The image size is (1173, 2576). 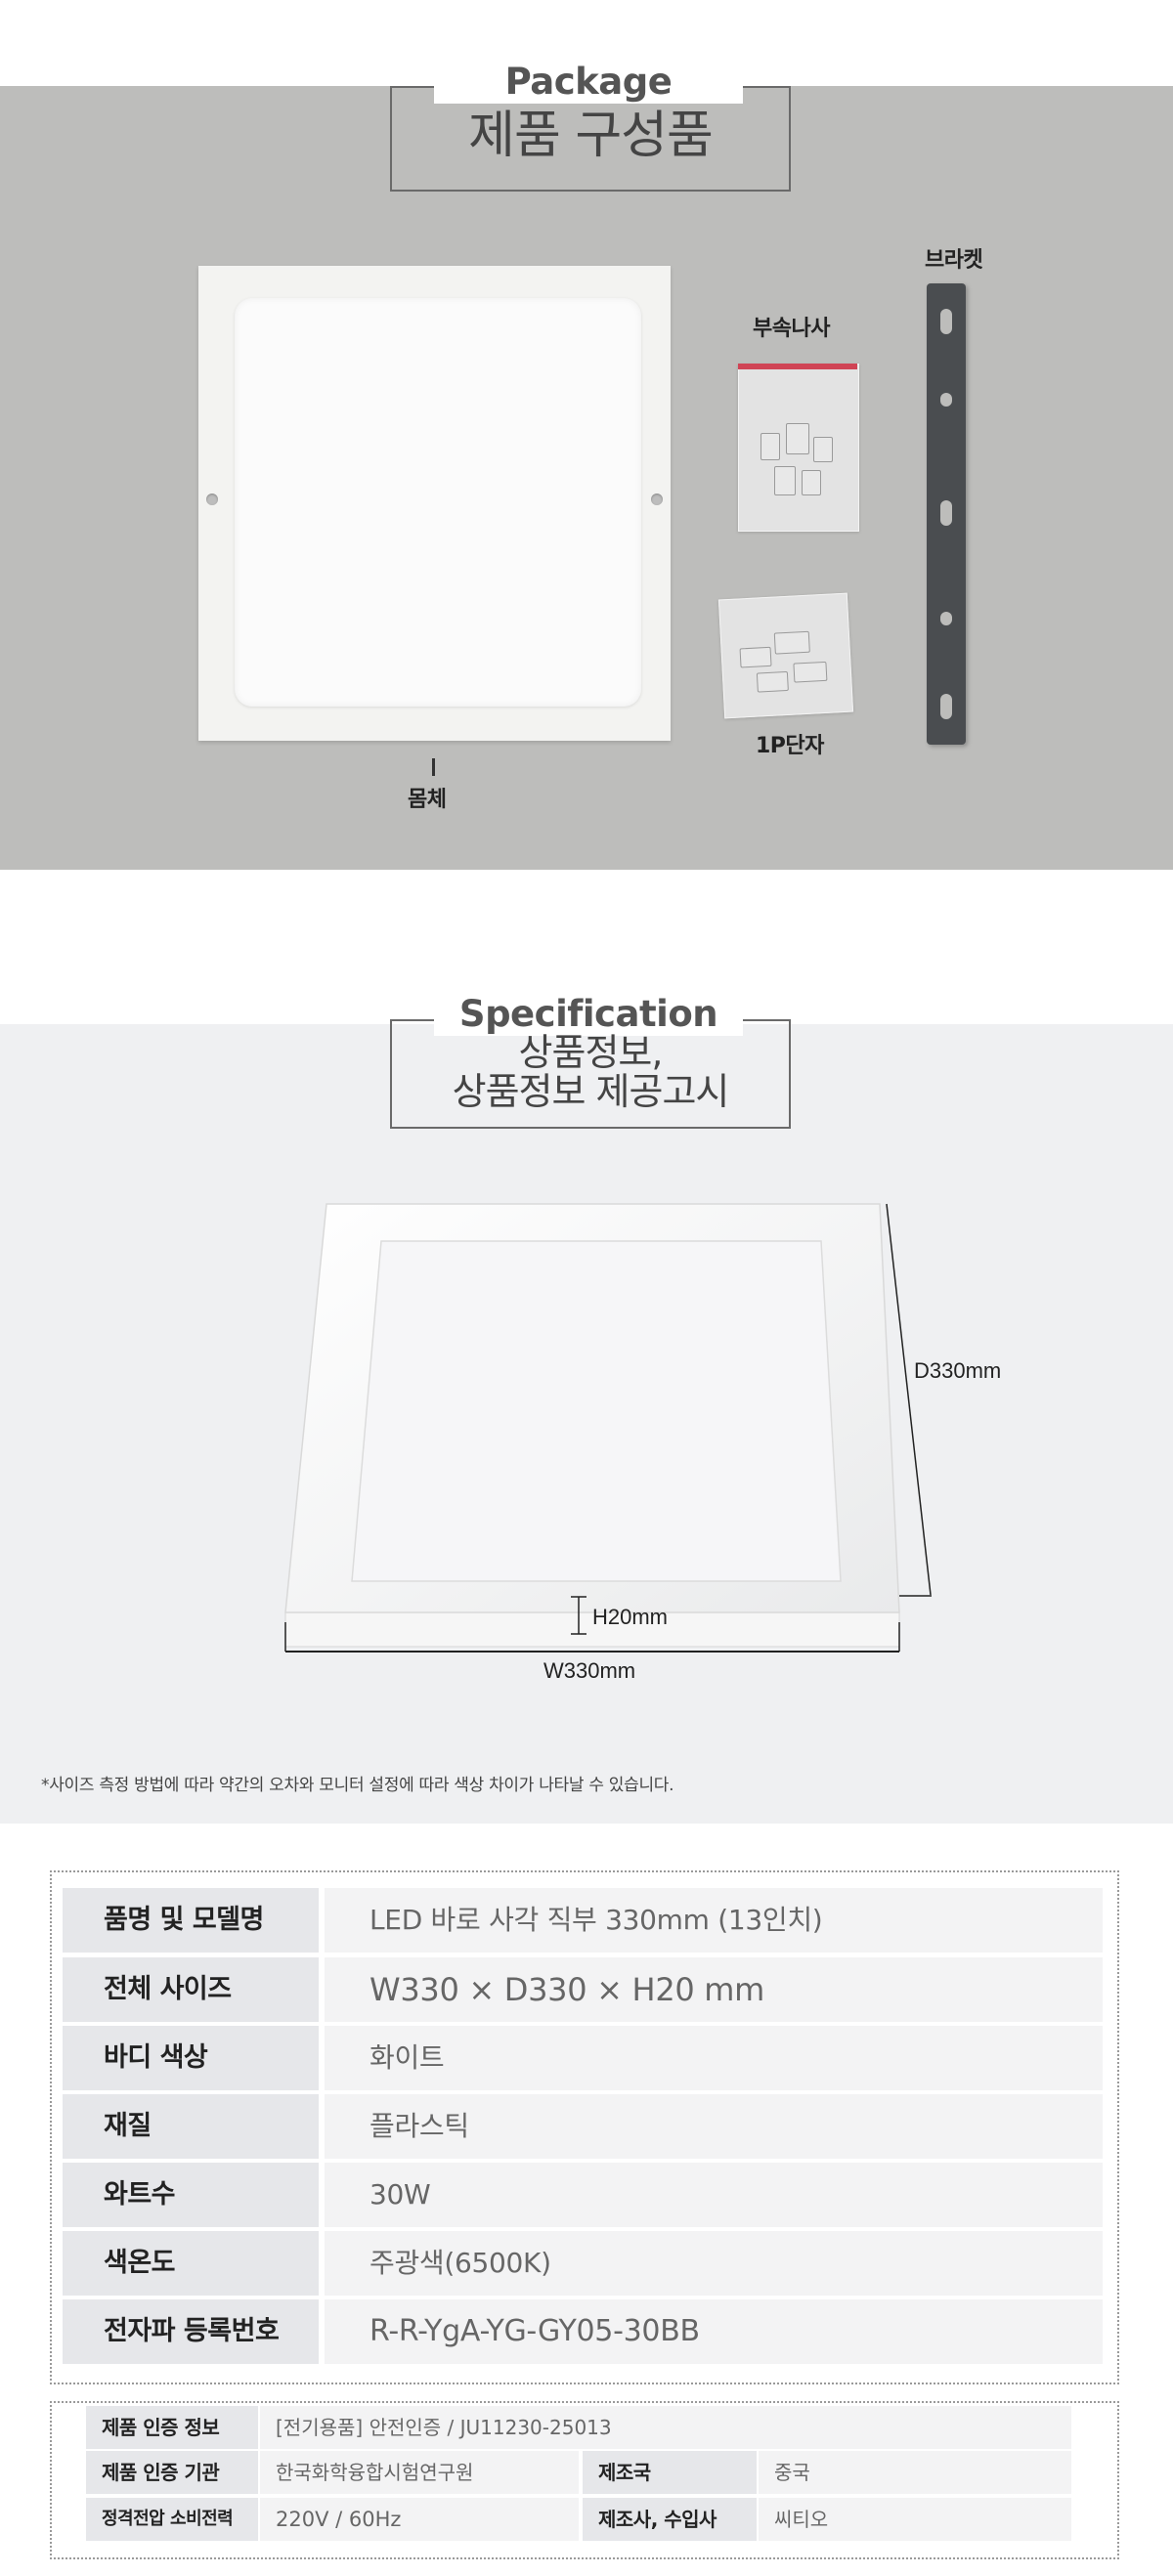 What do you see at coordinates (714, 2058) in the screenshot?
I see `spec-value-color: 화이트` at bounding box center [714, 2058].